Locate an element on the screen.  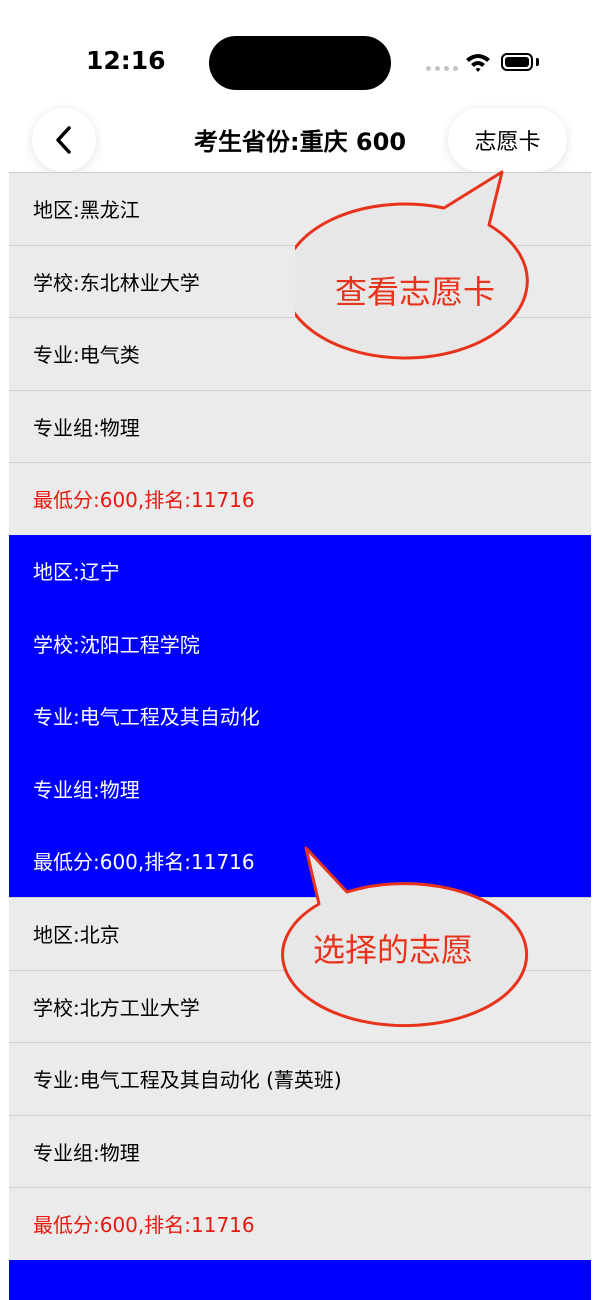
major-text: 专业:电气工程及其自动化 is located at coordinates (146, 717).